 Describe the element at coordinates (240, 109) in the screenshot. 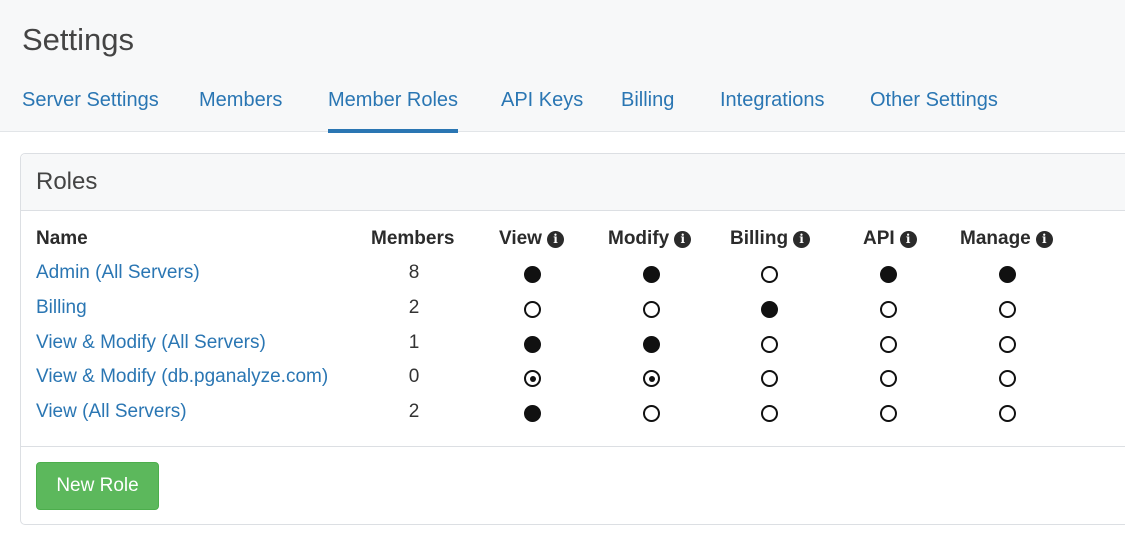

I see `tab-members: Members` at that location.